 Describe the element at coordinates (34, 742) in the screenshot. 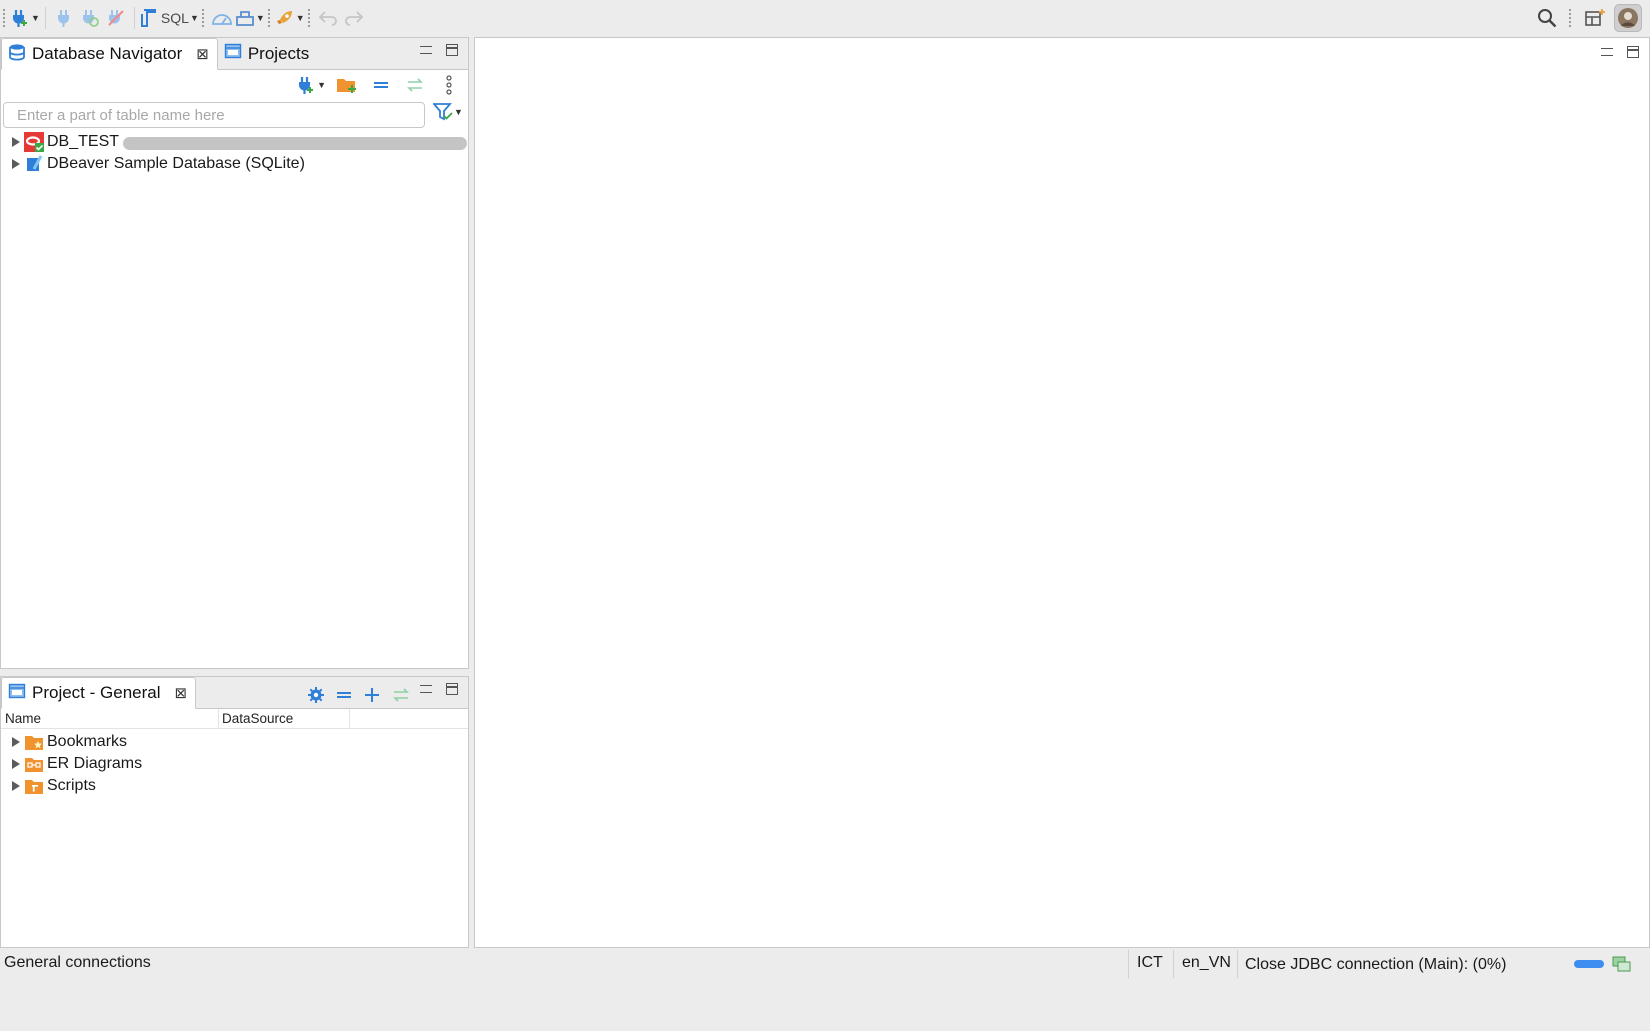

I see `bookmarks-folder-icon` at that location.